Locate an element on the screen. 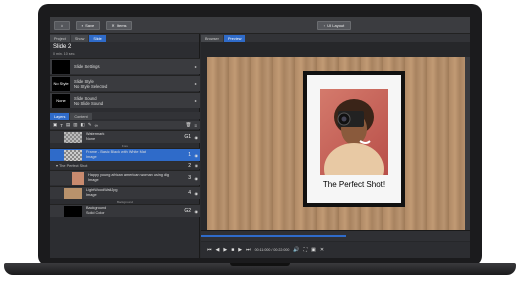  step-forward-icon: ▶ is located at coordinates (240, 250).